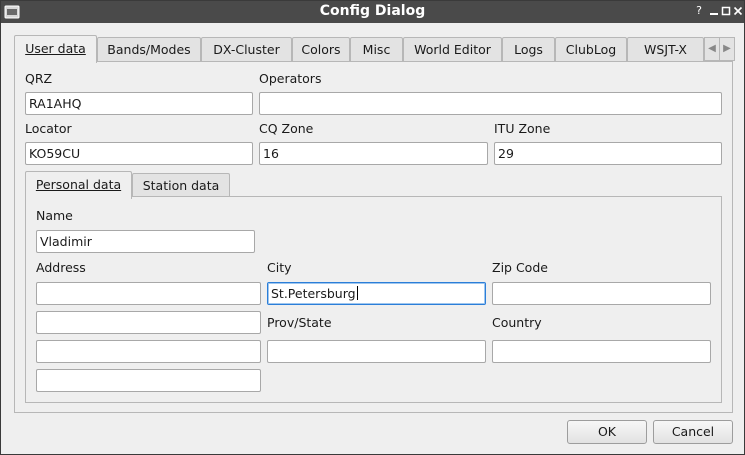 The width and height of the screenshot is (745, 455). I want to click on name-label: Name, so click(54, 215).